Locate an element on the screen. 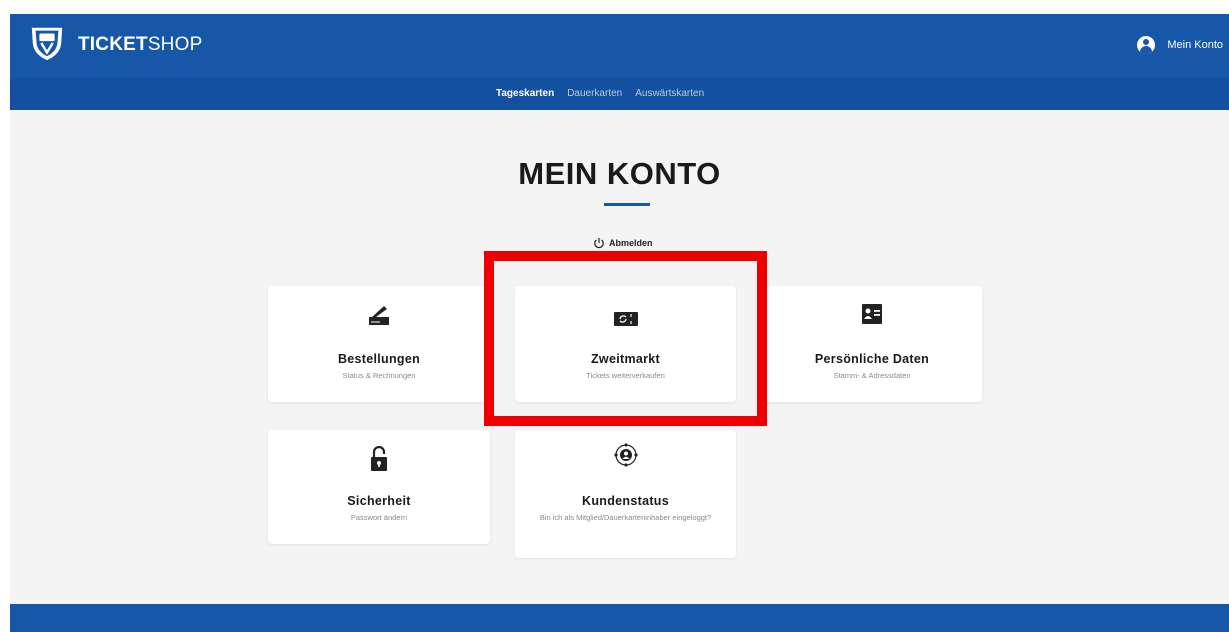 The image size is (1229, 632). padlock-icon is located at coordinates (379, 458).